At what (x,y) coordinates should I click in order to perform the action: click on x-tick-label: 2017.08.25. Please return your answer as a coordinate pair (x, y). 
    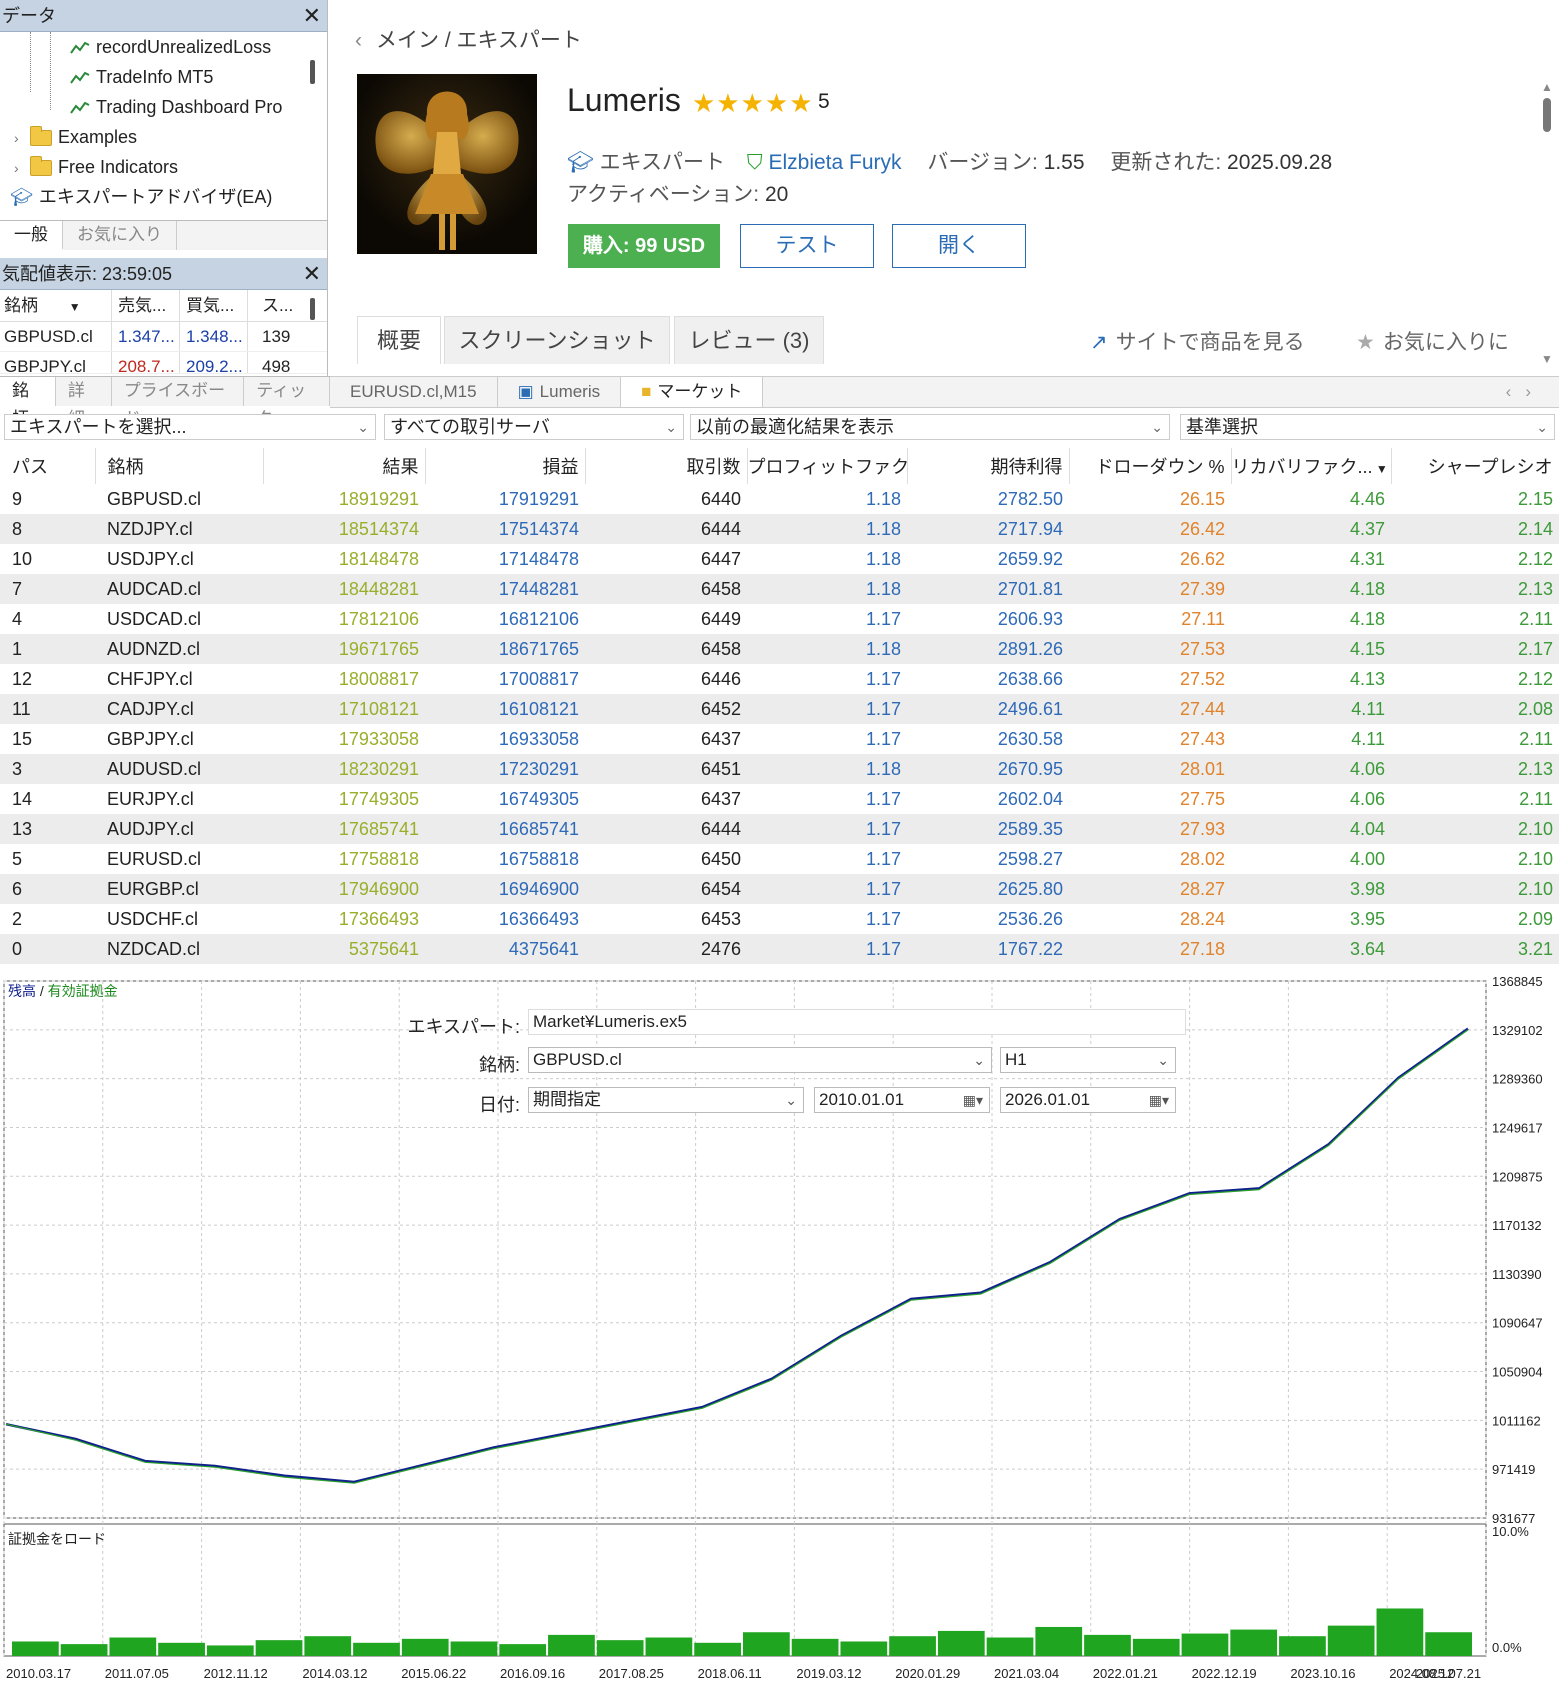
    Looking at the image, I should click on (631, 1673).